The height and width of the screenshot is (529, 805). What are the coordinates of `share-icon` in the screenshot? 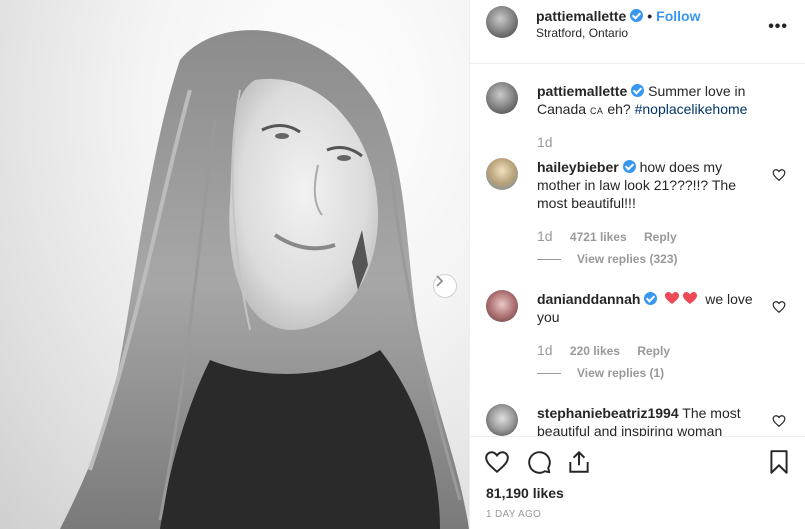 It's located at (579, 462).